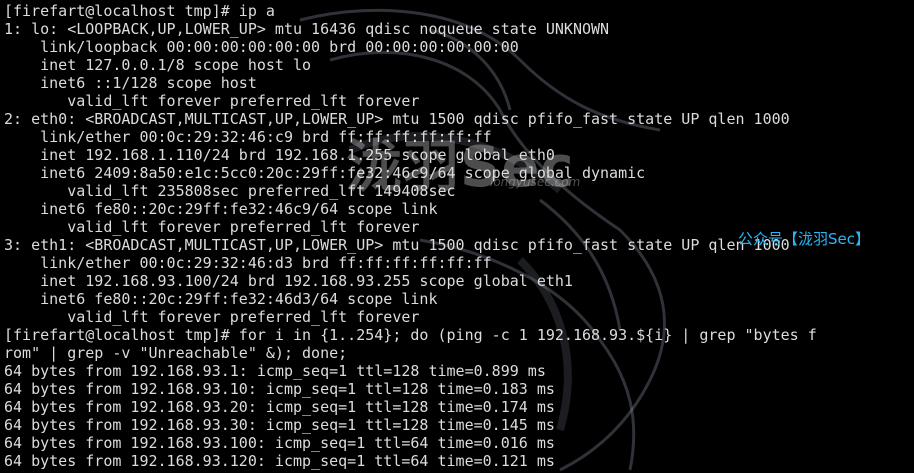  What do you see at coordinates (804, 239) in the screenshot?
I see `watermark-channel-text: 公众号【泷羽Sec】` at bounding box center [804, 239].